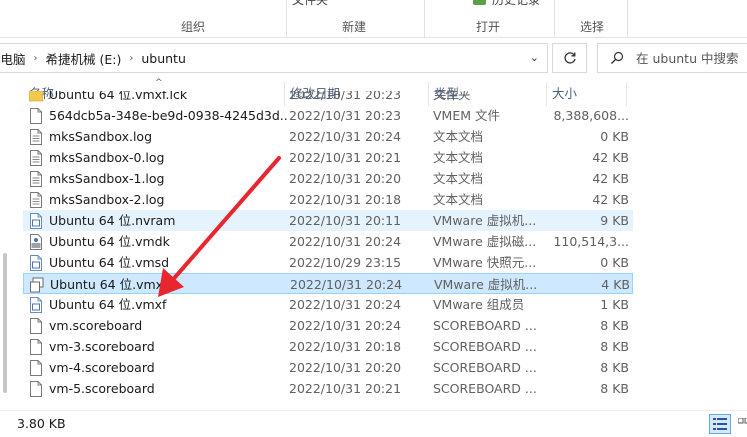 The image size is (747, 437). I want to click on ribbon-group-new: 新建, so click(354, 27).